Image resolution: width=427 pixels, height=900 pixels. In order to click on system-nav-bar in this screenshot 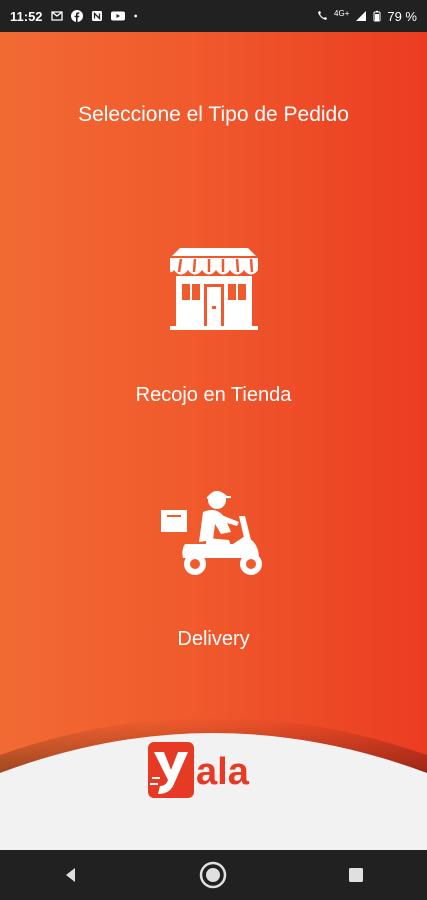, I will do `click(213, 875)`.